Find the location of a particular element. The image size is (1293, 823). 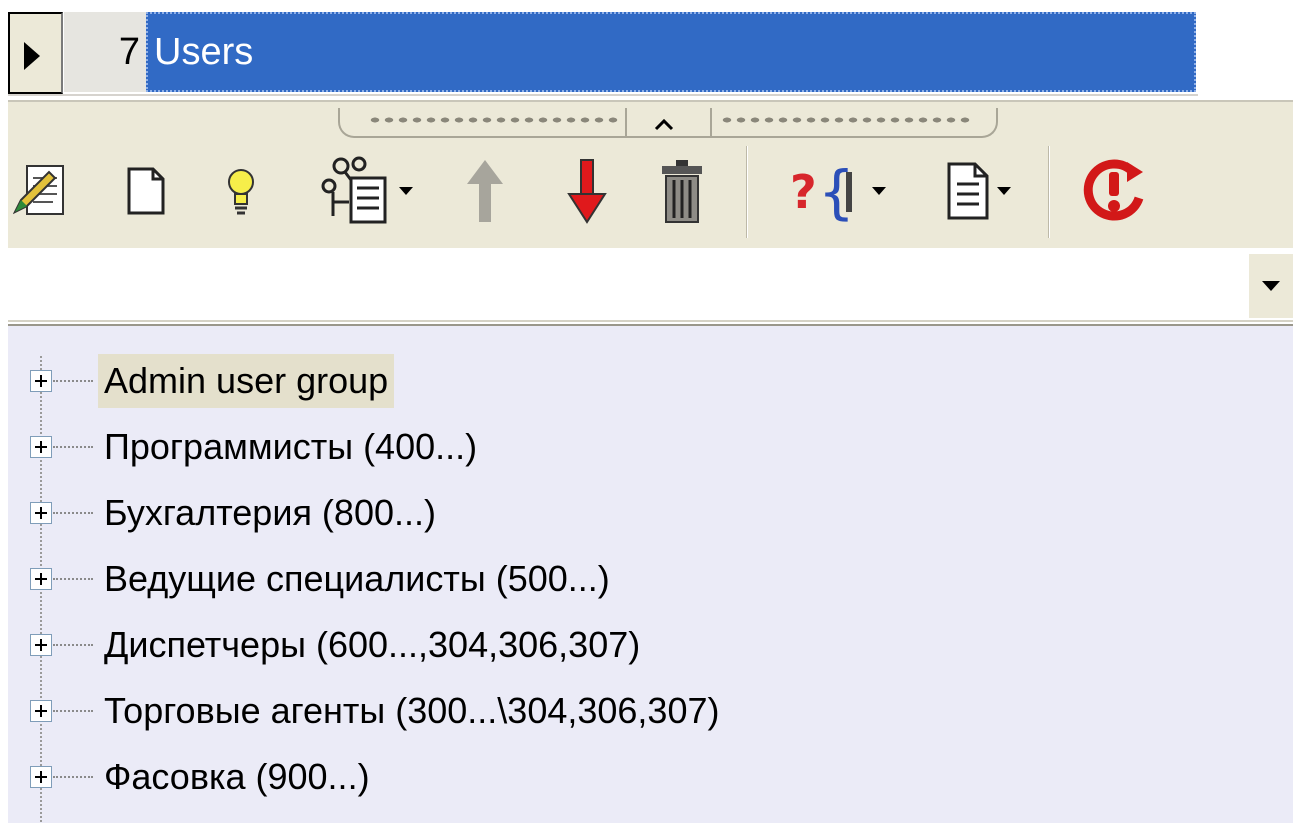

query-dropdown-button: ? { is located at coordinates (838, 191).